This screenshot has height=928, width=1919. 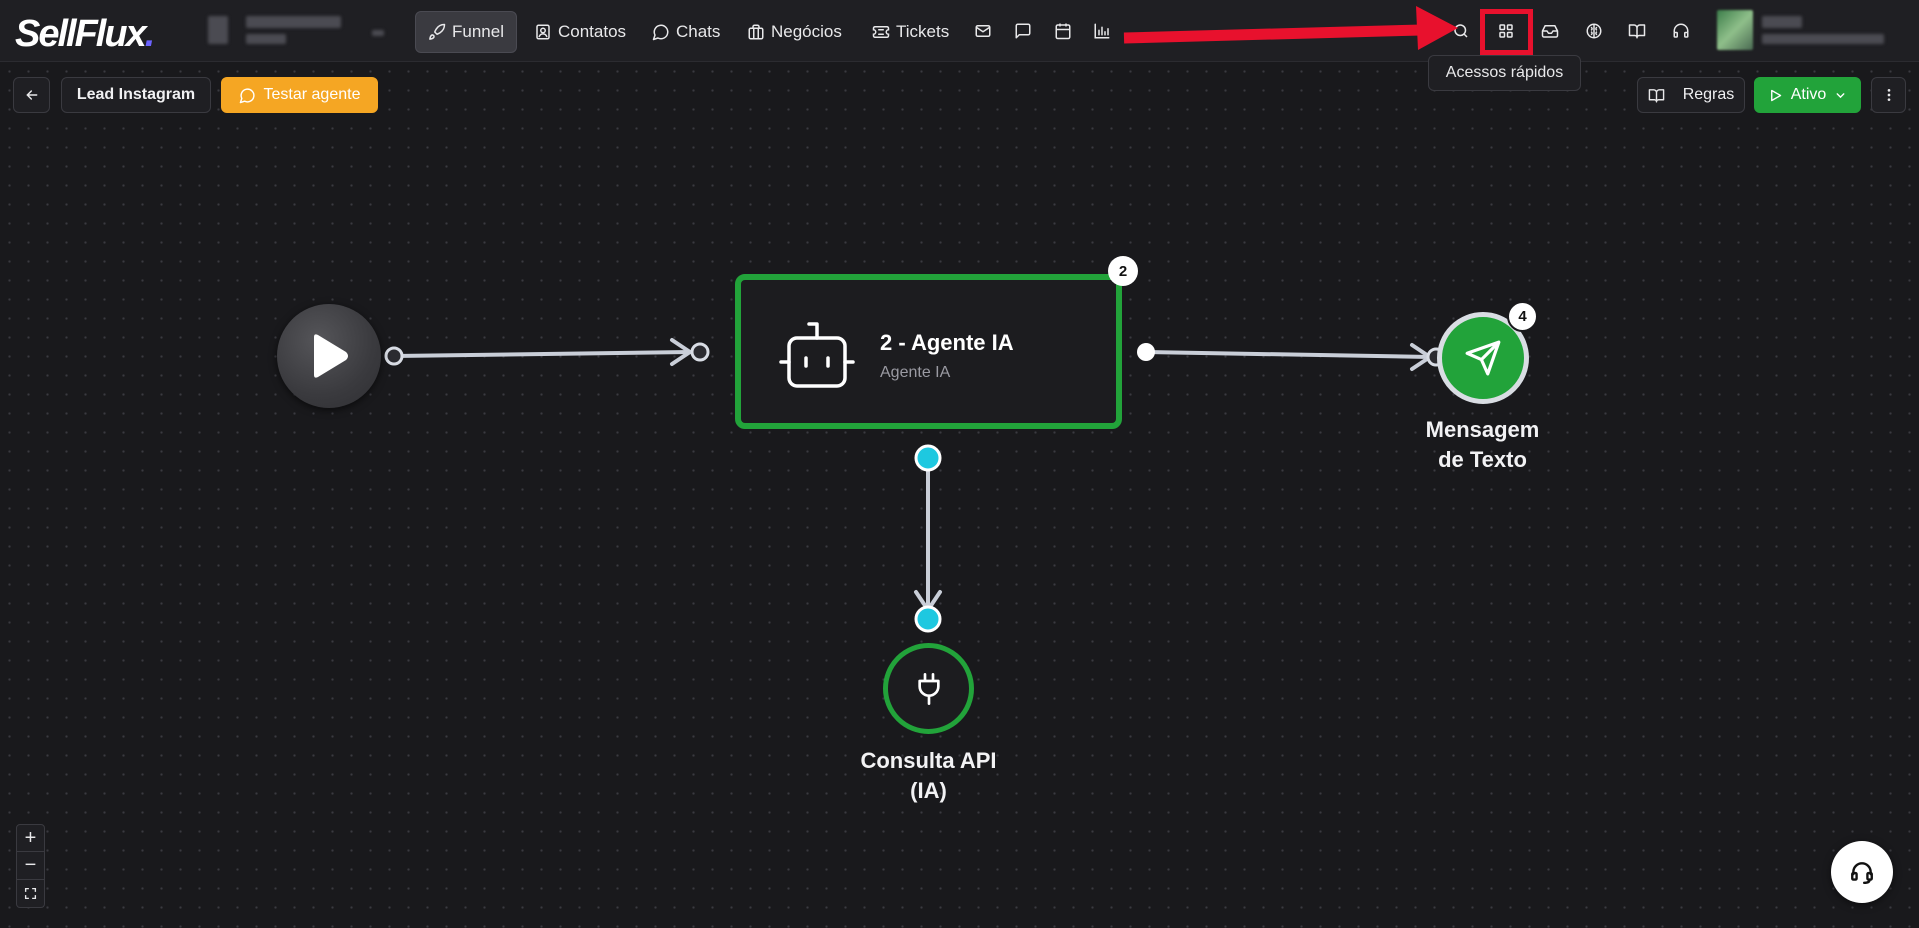 What do you see at coordinates (928, 760) in the screenshot?
I see `api-node-label-line1: Consulta API` at bounding box center [928, 760].